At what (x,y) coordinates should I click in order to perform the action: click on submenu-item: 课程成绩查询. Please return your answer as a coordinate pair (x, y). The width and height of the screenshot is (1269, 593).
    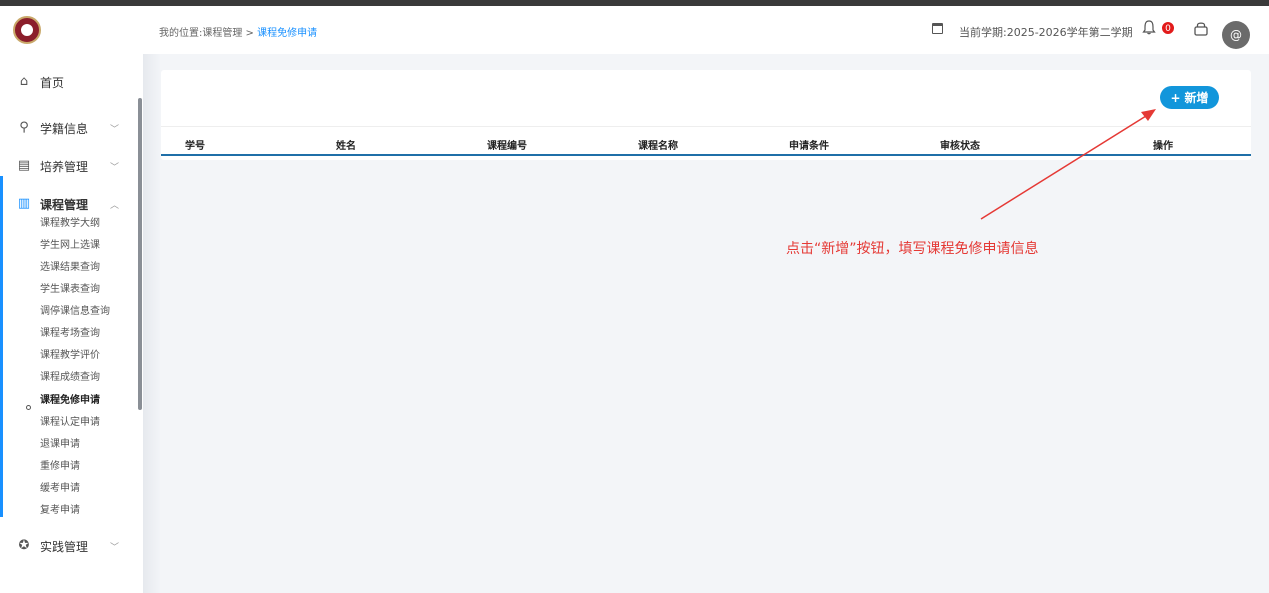
    Looking at the image, I should click on (70, 378).